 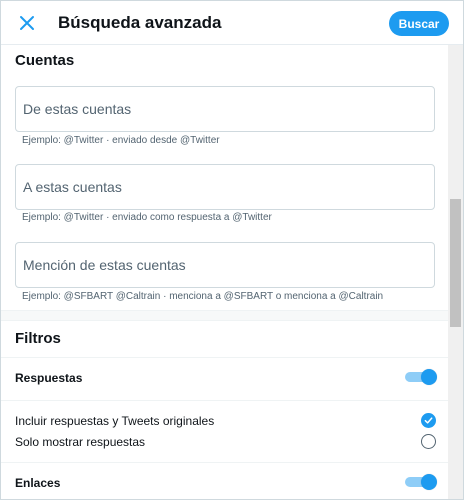 What do you see at coordinates (38, 483) in the screenshot?
I see `links-label: Enlaces` at bounding box center [38, 483].